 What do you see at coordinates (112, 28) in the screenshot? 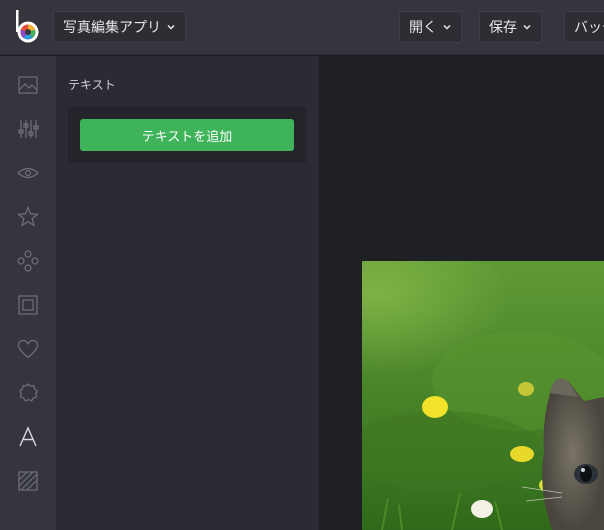
I see `app-menu-label: 写真編集アプリ` at bounding box center [112, 28].